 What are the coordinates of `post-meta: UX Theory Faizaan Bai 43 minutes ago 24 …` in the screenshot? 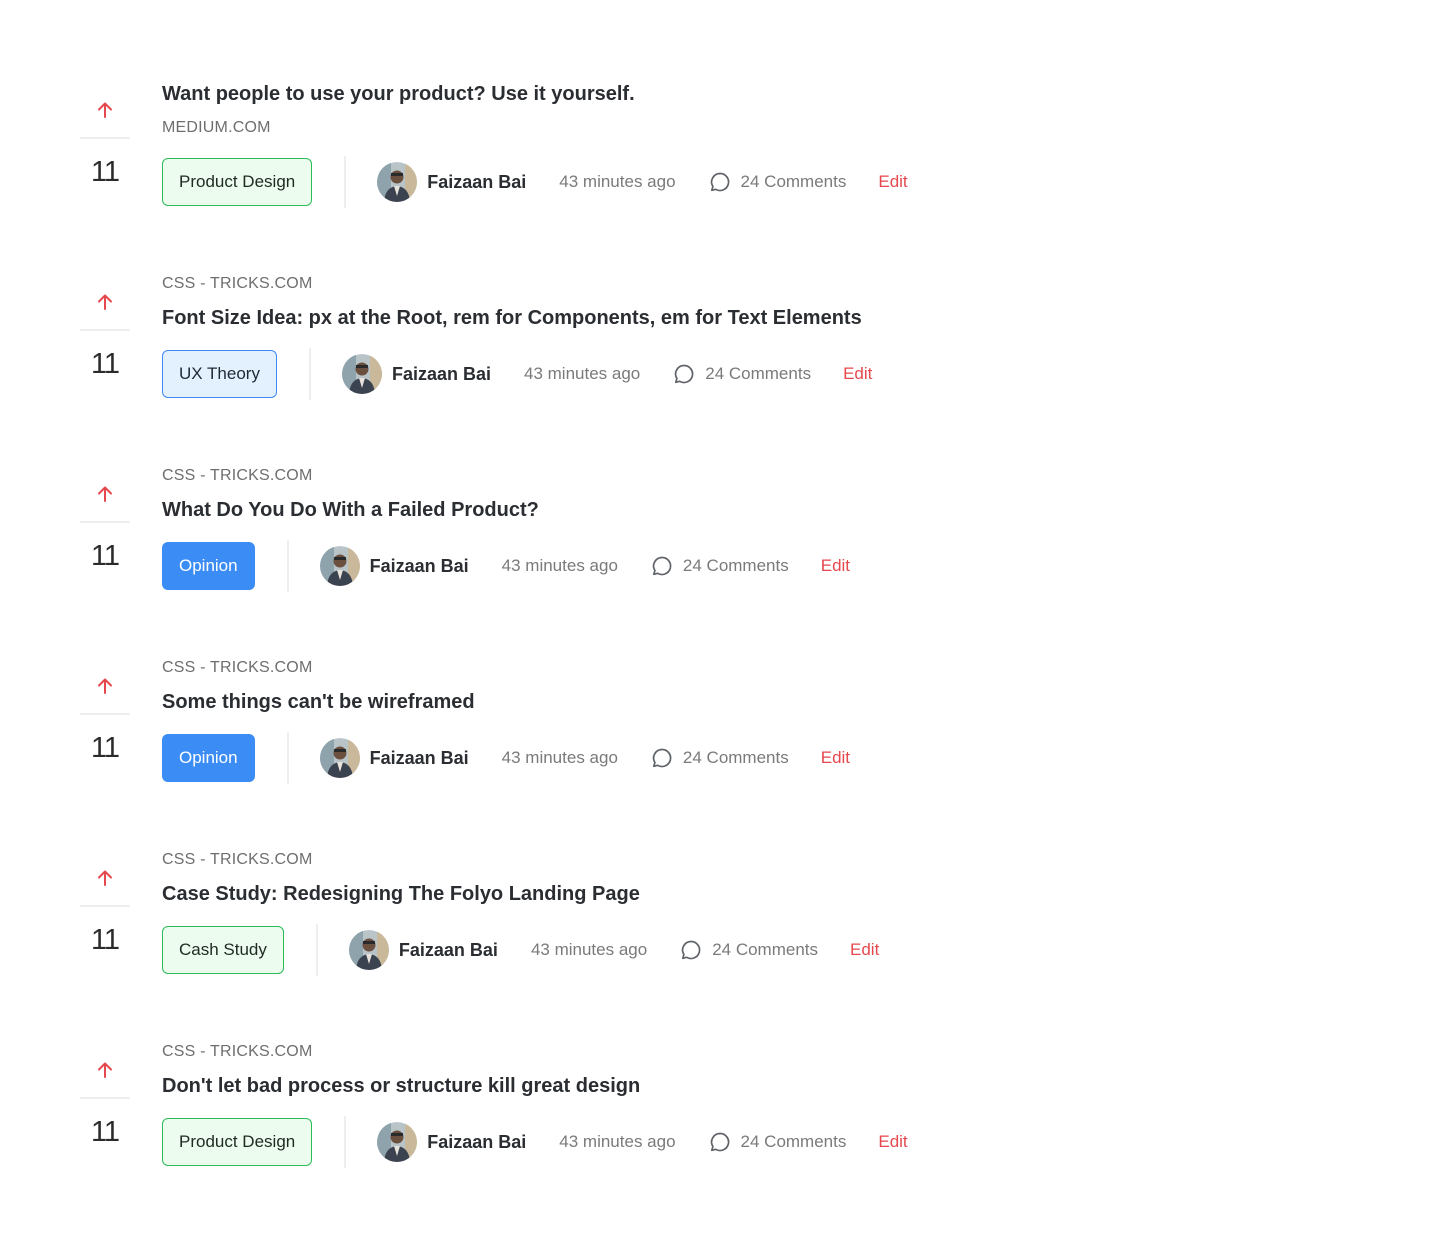 It's located at (517, 374).